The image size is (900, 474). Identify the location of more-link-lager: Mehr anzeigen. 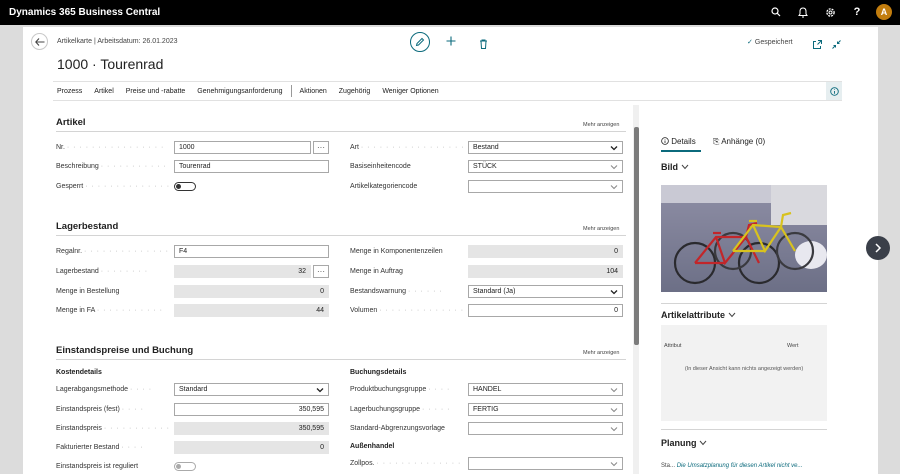
(601, 229).